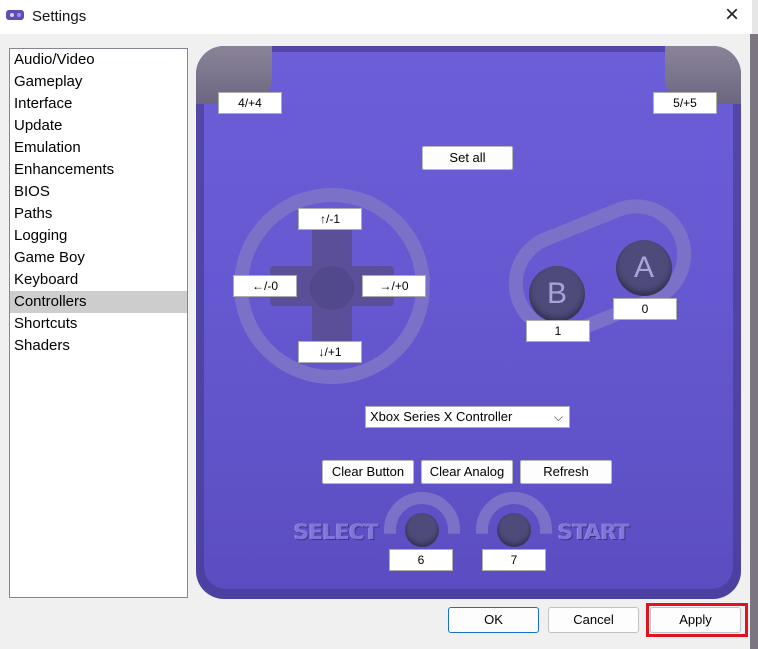 Image resolution: width=758 pixels, height=649 pixels. I want to click on title-bar: Settings ×, so click(379, 17).